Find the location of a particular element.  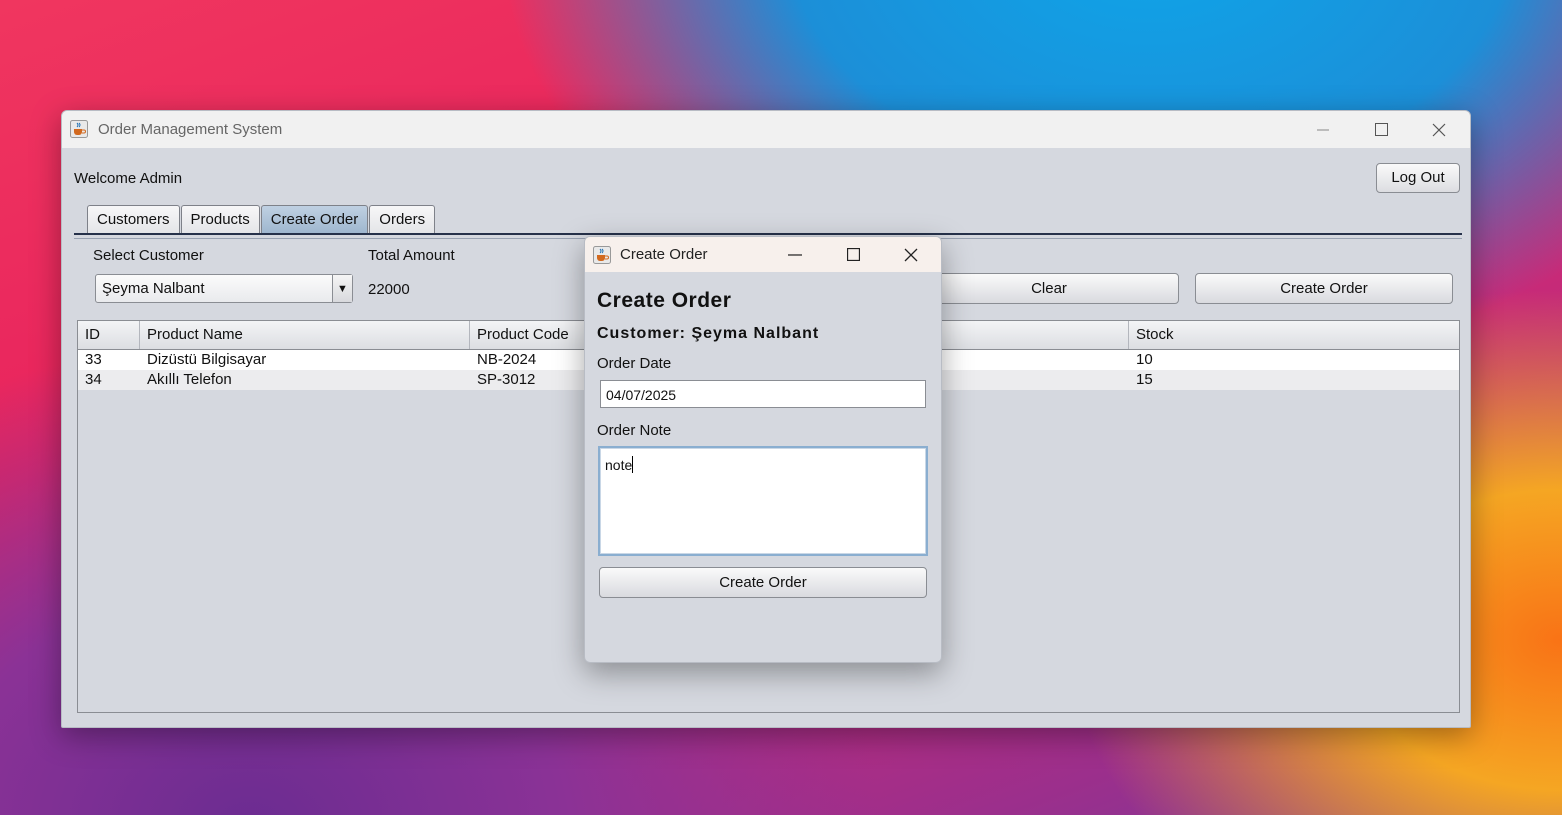

column-header-product-name: Product Name is located at coordinates (305, 335).